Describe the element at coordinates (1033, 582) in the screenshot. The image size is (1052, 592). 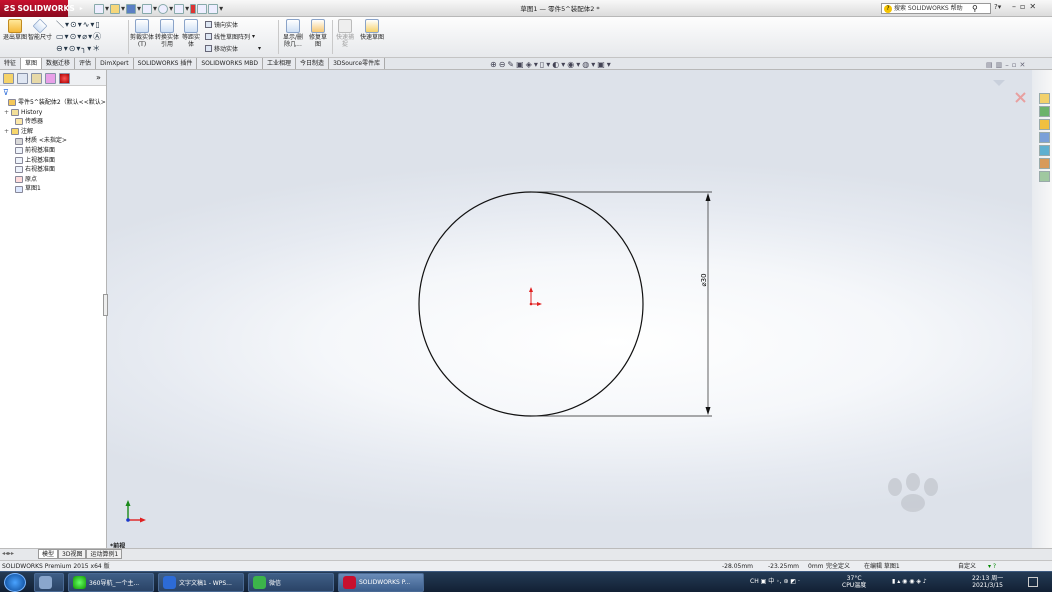
I see `action-center-icon` at that location.